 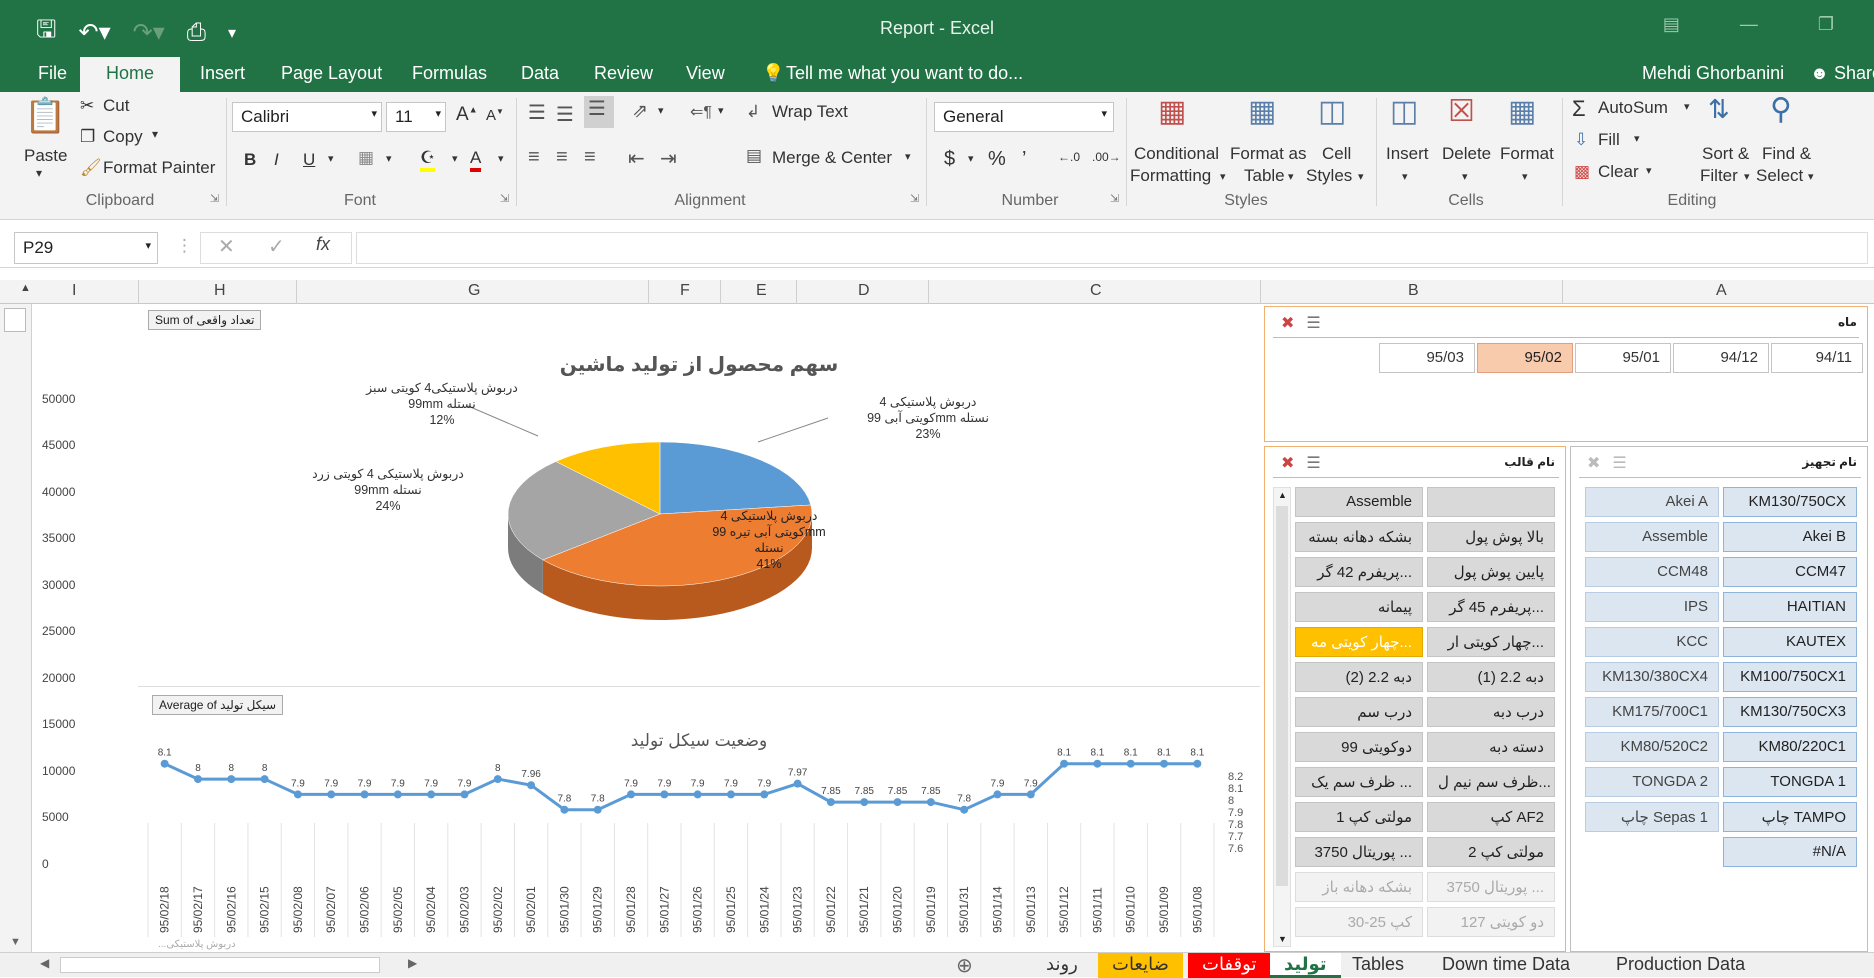 I want to click on slicer-item: HAITIAN, so click(x=1790, y=607).